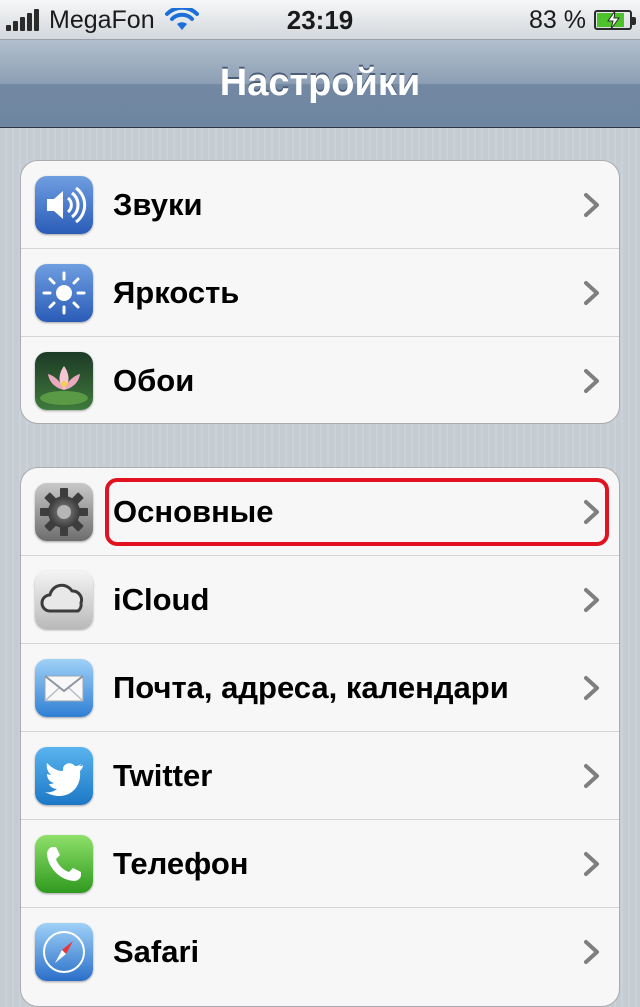 This screenshot has width=640, height=1007. I want to click on settings-row-label: Звуки, so click(158, 204).